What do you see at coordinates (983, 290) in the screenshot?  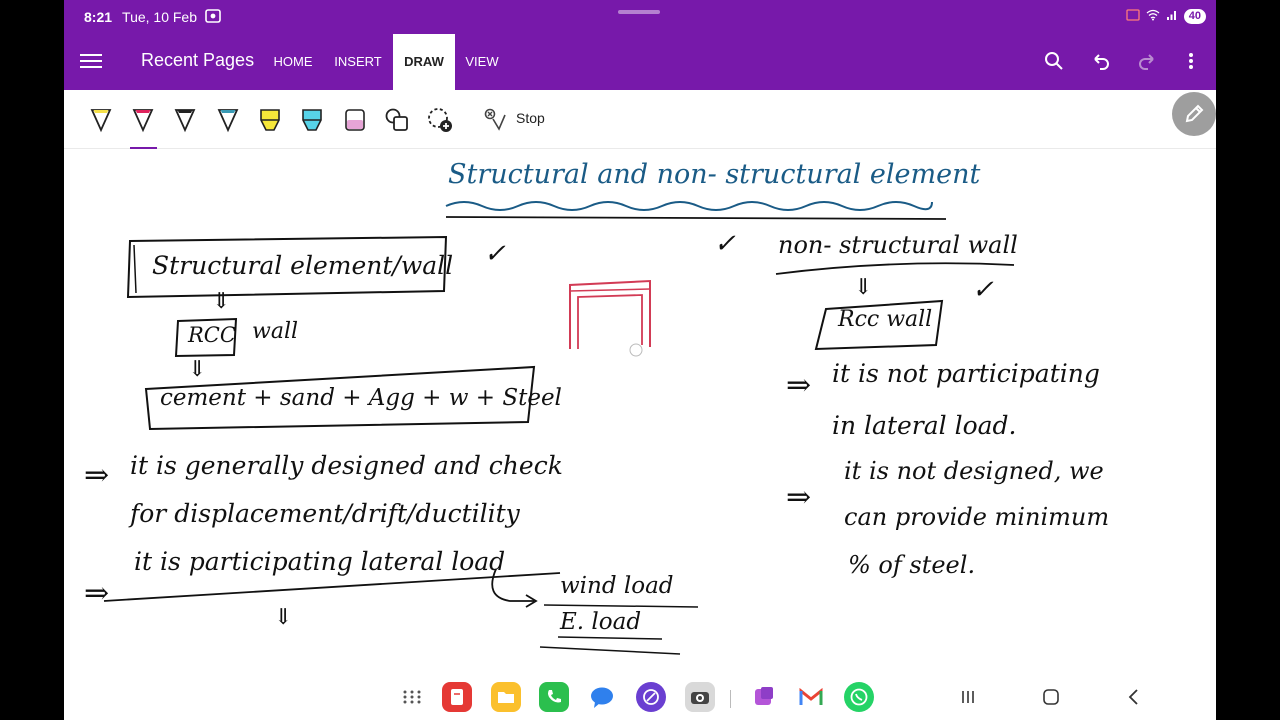 I see `tick-mark-3: ✓` at bounding box center [983, 290].